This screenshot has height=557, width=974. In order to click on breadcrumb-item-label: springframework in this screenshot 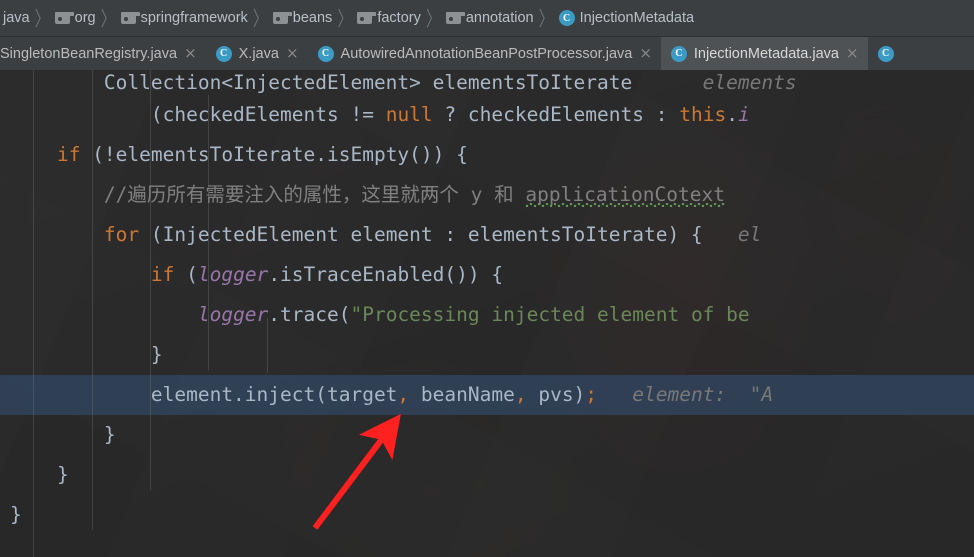, I will do `click(194, 18)`.